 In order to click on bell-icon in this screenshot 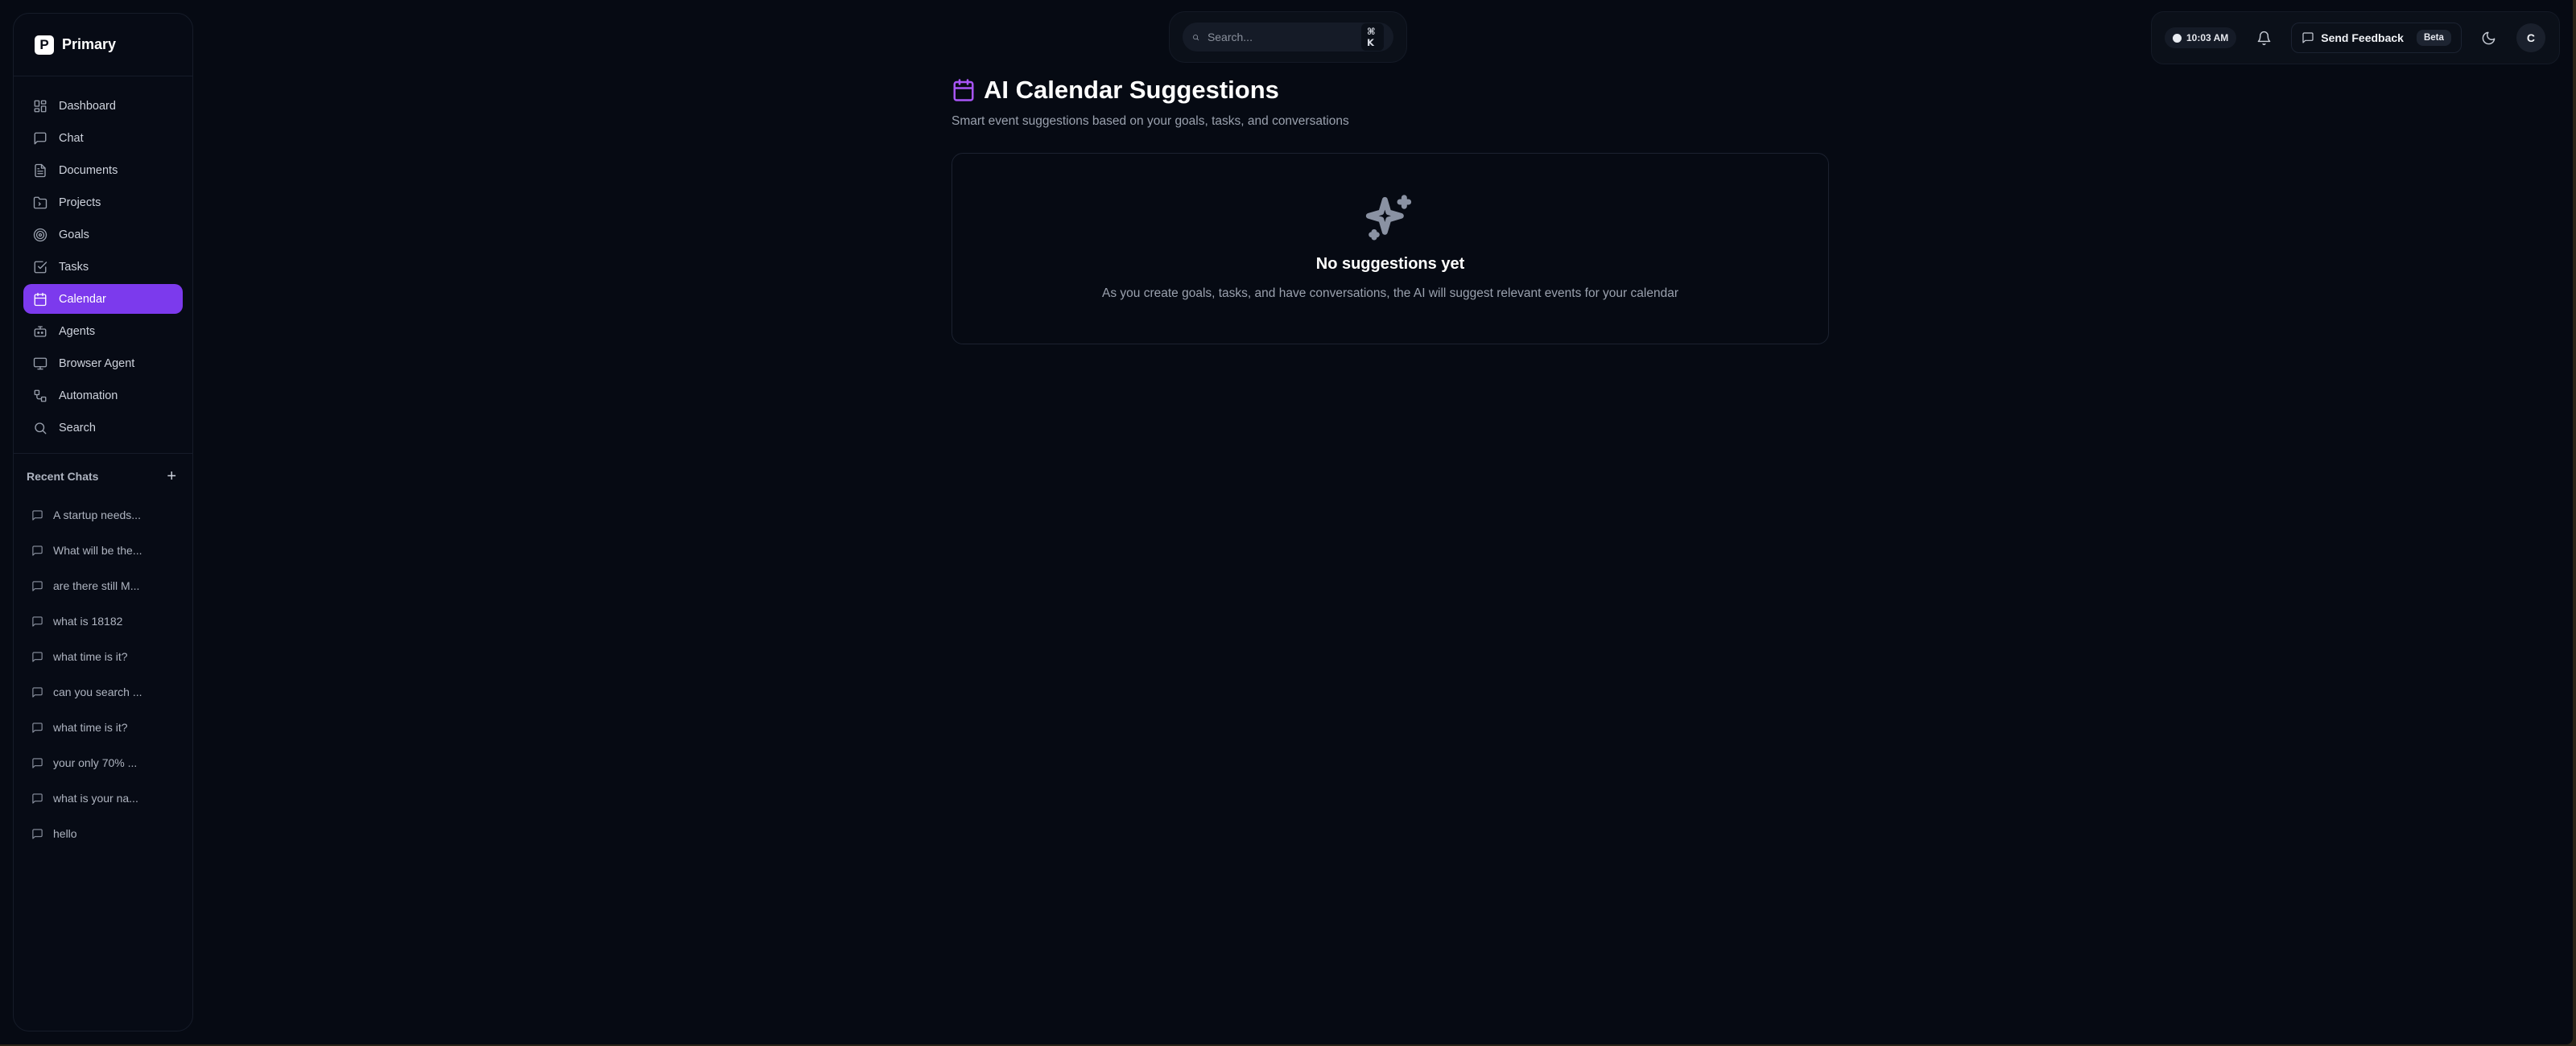, I will do `click(2264, 38)`.